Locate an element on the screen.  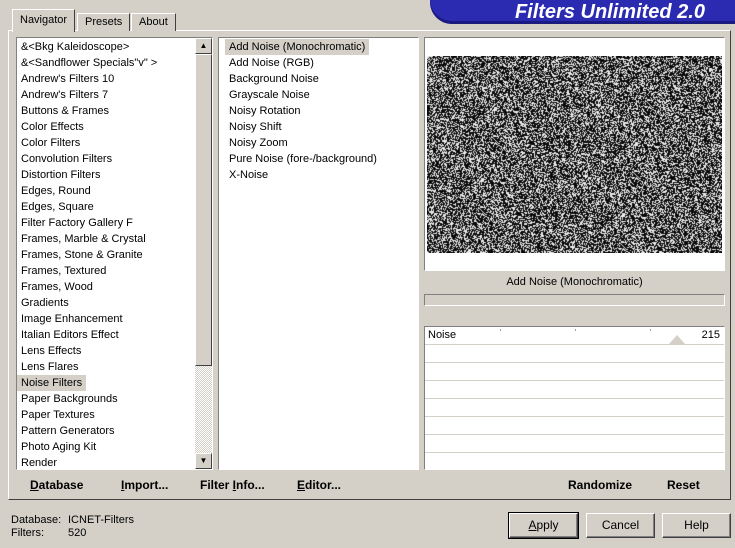
category-item: Frames, Textured is located at coordinates (87, 271).